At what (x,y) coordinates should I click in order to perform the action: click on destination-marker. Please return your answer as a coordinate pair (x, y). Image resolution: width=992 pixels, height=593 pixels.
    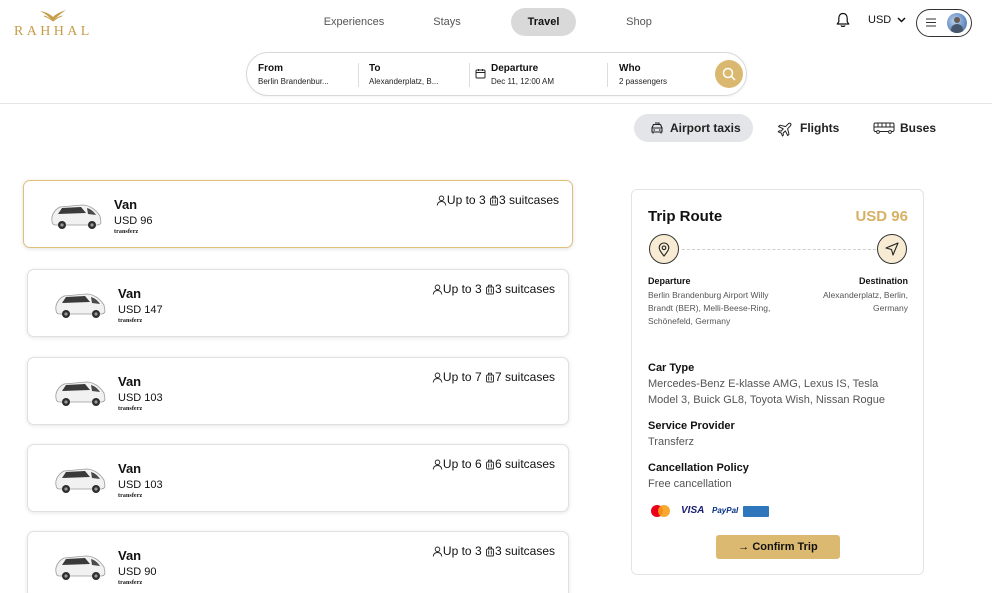
    Looking at the image, I should click on (892, 249).